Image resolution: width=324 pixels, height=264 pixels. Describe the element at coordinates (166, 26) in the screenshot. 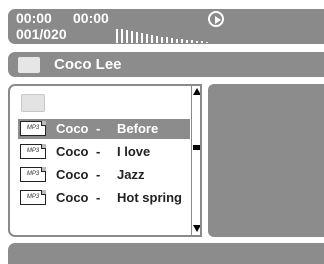

I see `status-bar: 00:00 00:00 001/020` at that location.